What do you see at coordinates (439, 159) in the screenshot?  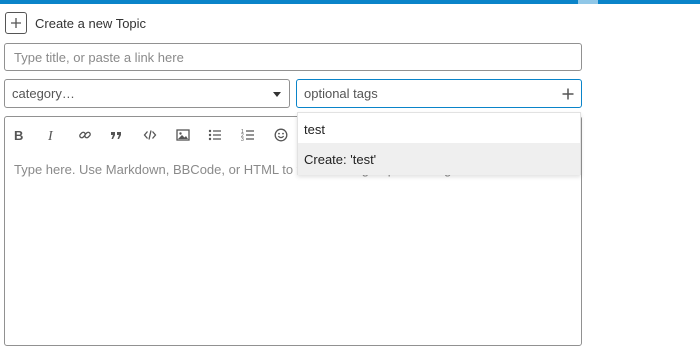 I see `create-tag-option: Create: 'test'` at bounding box center [439, 159].